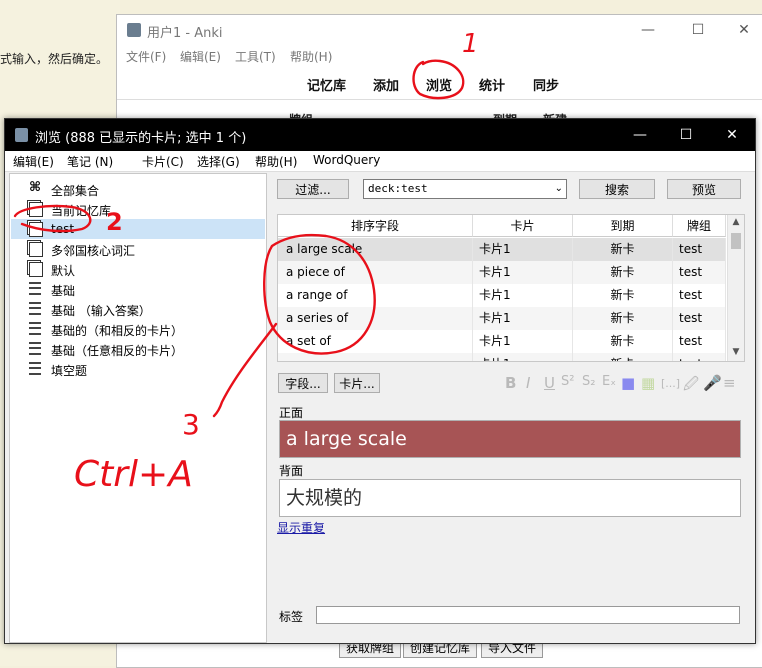 The height and width of the screenshot is (668, 762). Describe the element at coordinates (438, 79) in the screenshot. I see `circle-browse-annotation` at that location.